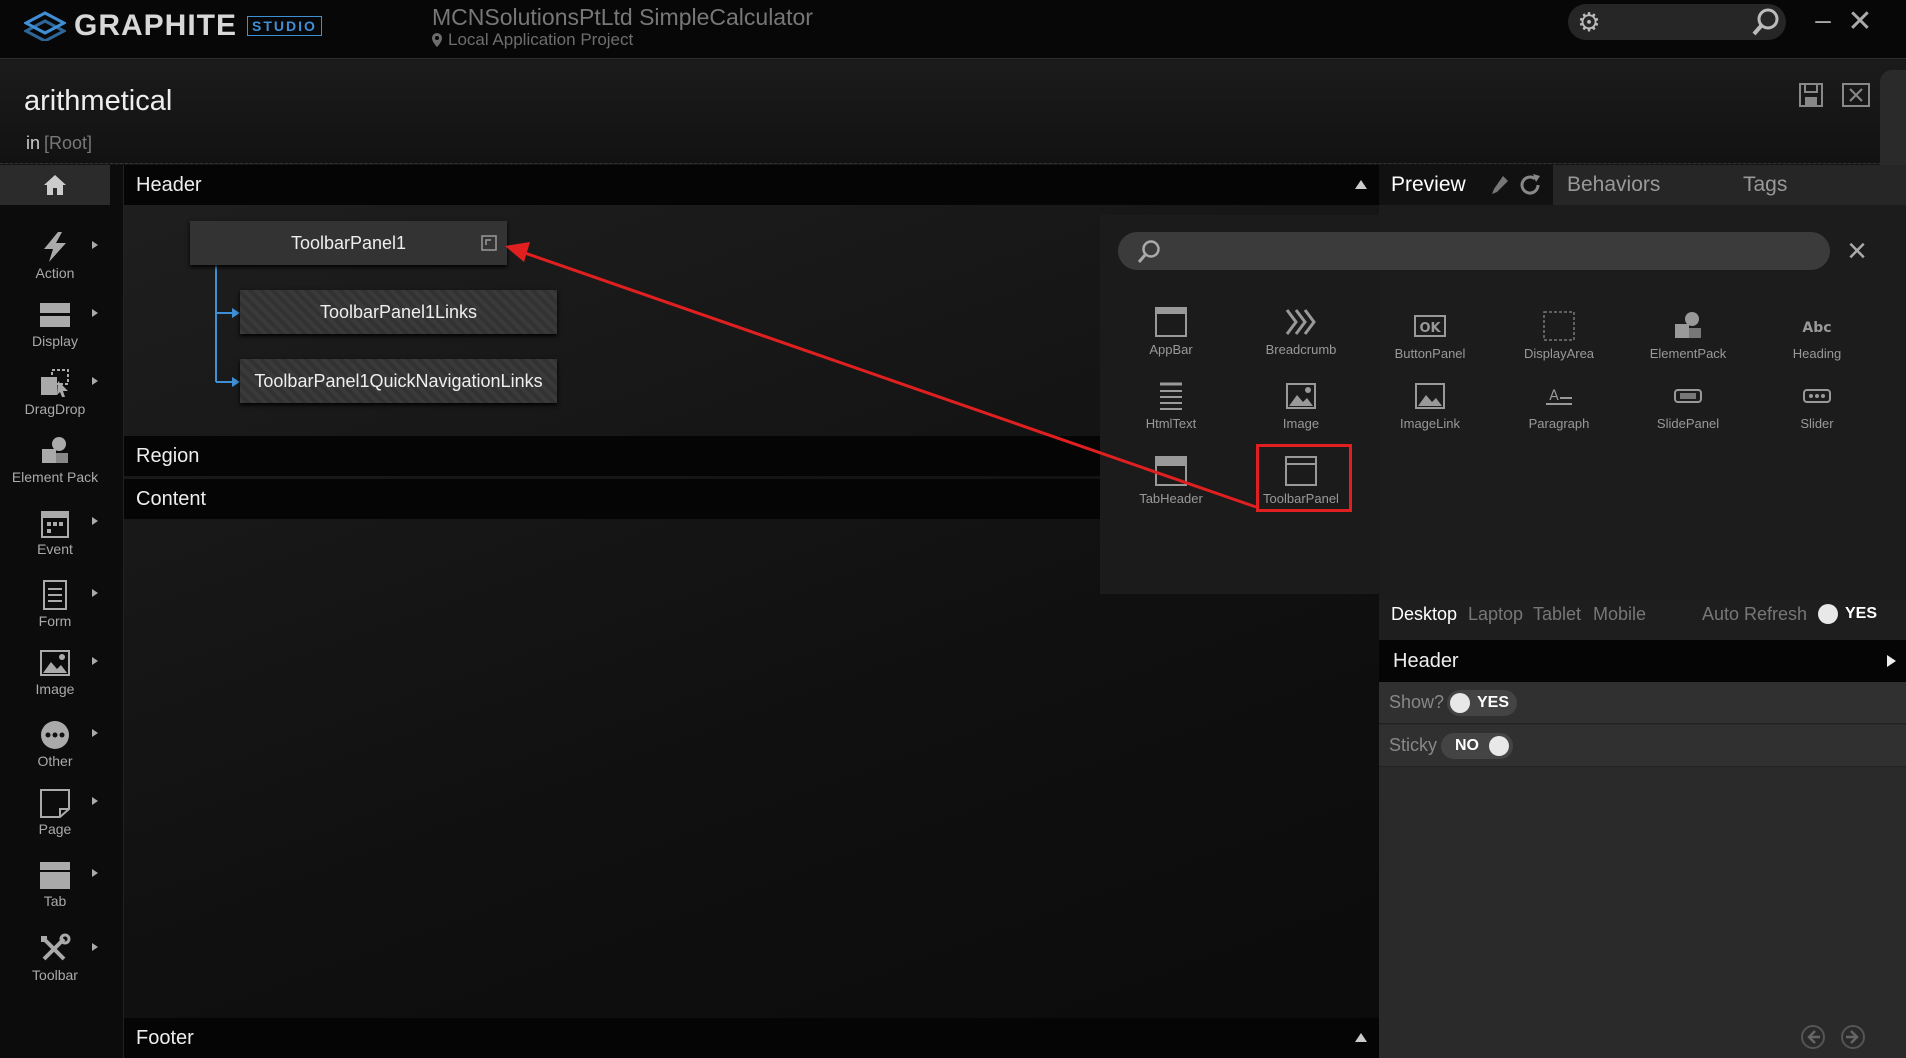 Image resolution: width=1906 pixels, height=1058 pixels. I want to click on properties-section-header: Header, so click(1642, 661).